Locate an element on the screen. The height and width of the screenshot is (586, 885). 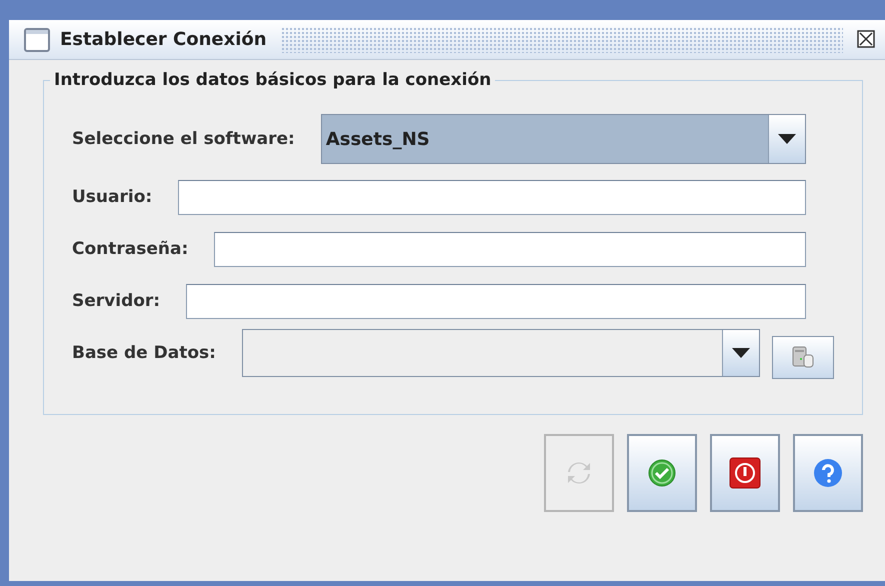
help-button is located at coordinates (828, 473).